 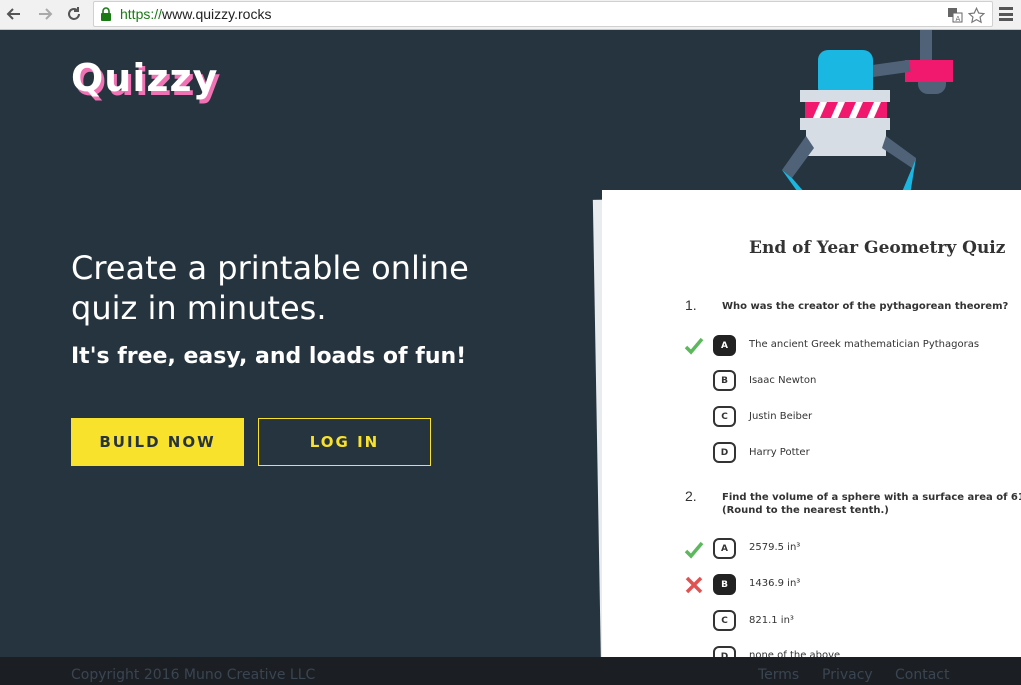 What do you see at coordinates (775, 547) in the screenshot?
I see `option-text: 2579.5 in³` at bounding box center [775, 547].